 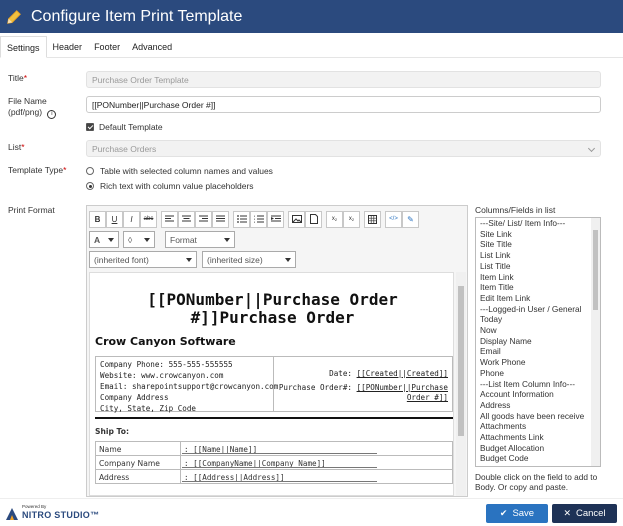 I want to click on editor-scrollbar, so click(x=461, y=384).